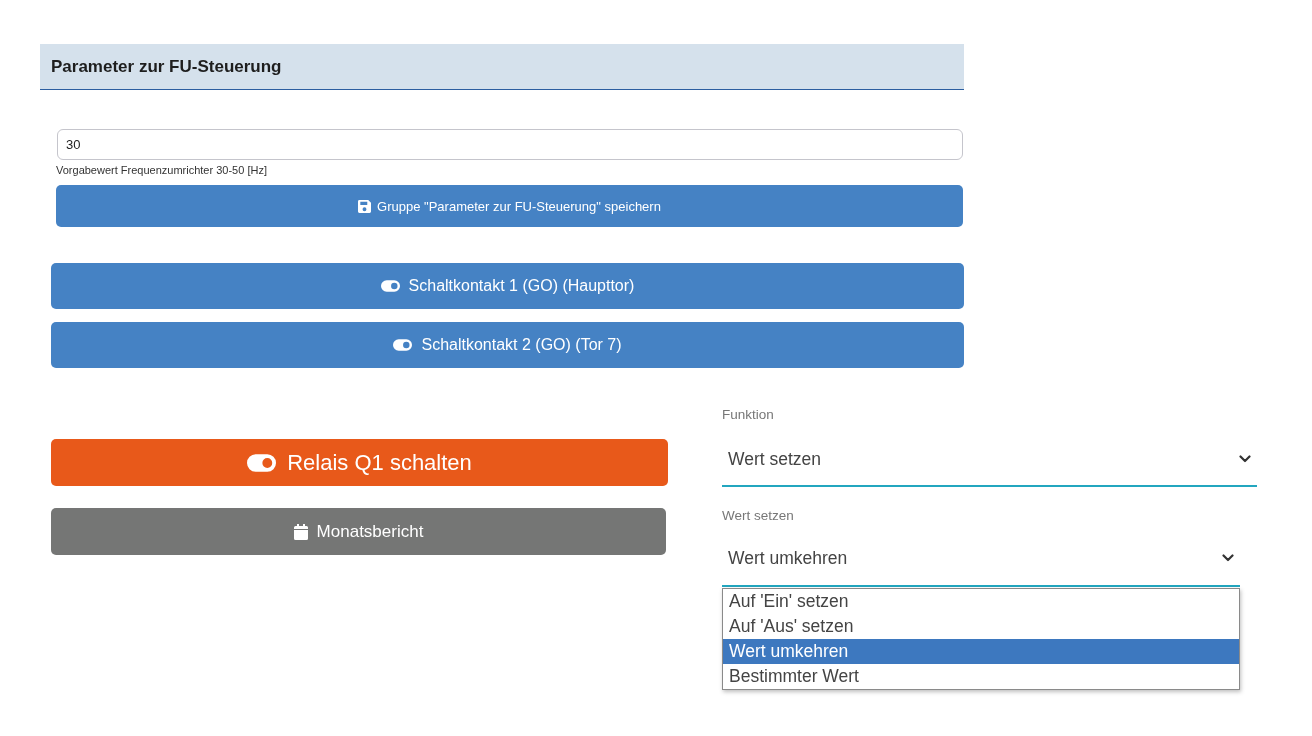  Describe the element at coordinates (981, 601) in the screenshot. I see `dropdown-option: Auf 'Ein' setzen` at that location.